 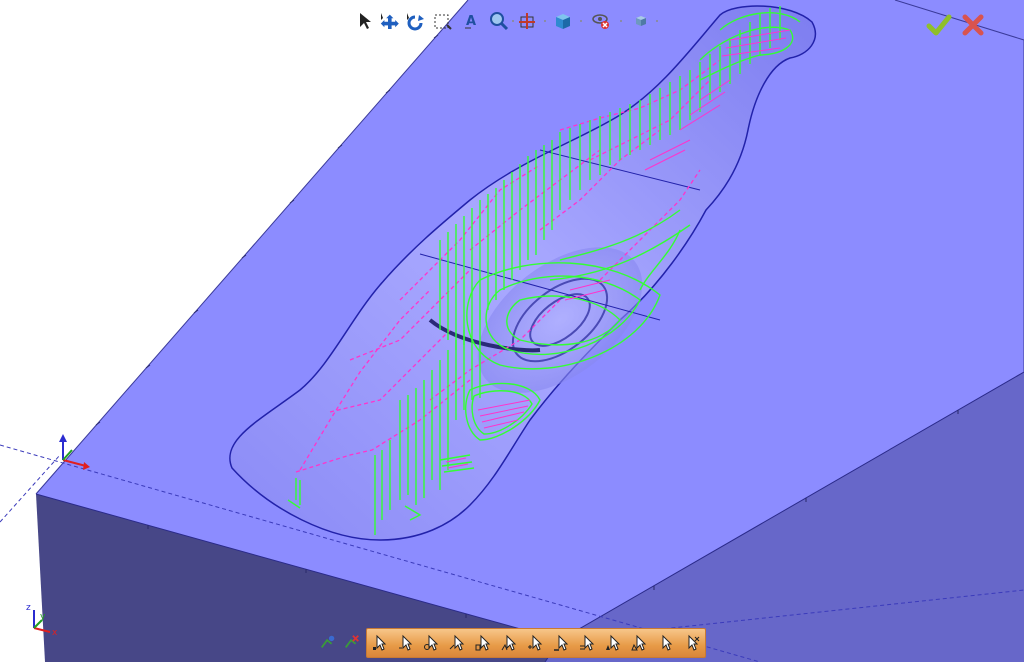 What do you see at coordinates (641, 21) in the screenshot?
I see `small-cube-icon` at bounding box center [641, 21].